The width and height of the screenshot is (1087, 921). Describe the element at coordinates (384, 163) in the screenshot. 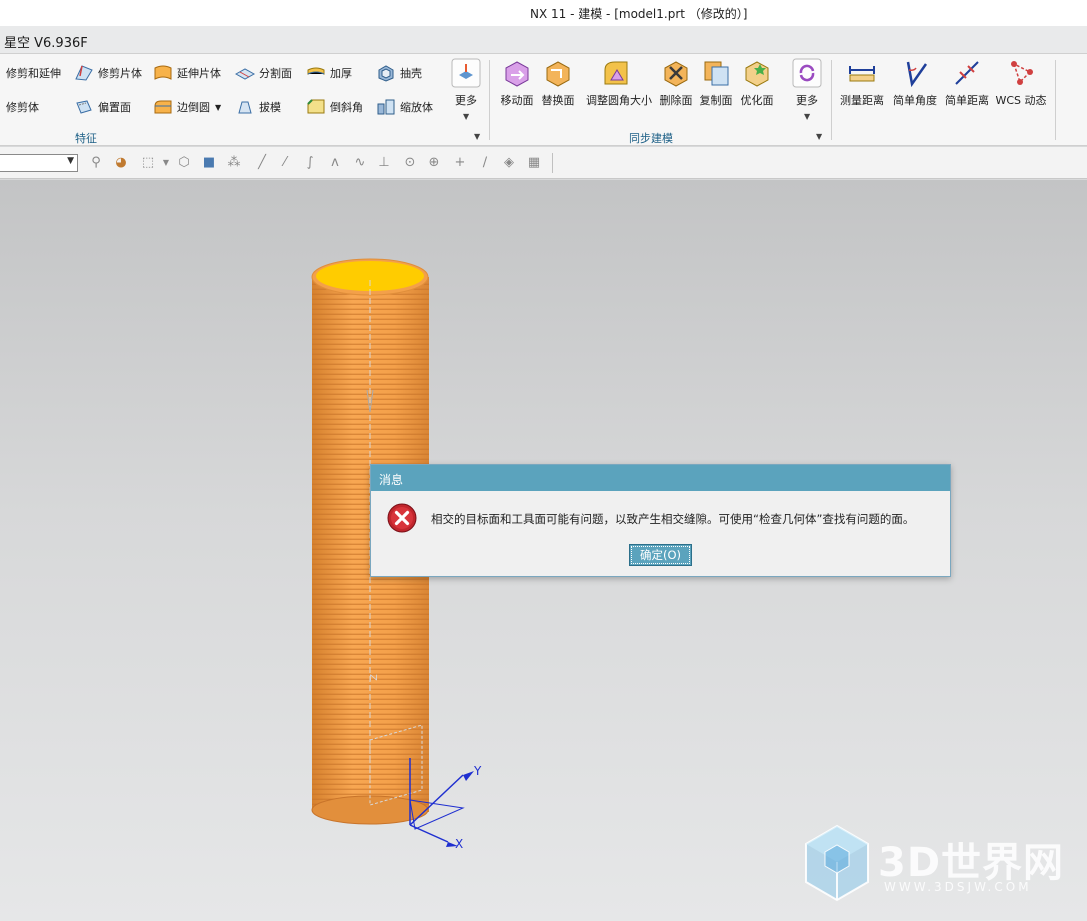

I see `intersection-icon: ⊥` at that location.